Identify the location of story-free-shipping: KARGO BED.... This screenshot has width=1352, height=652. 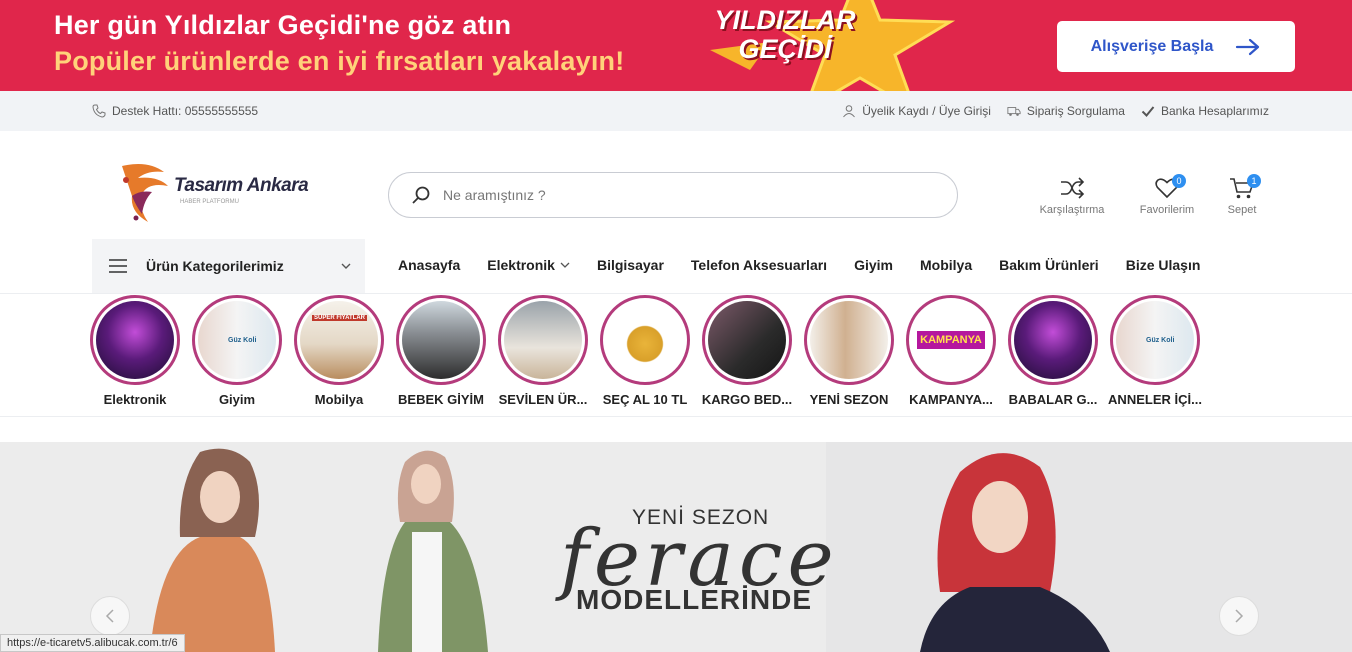
(747, 351).